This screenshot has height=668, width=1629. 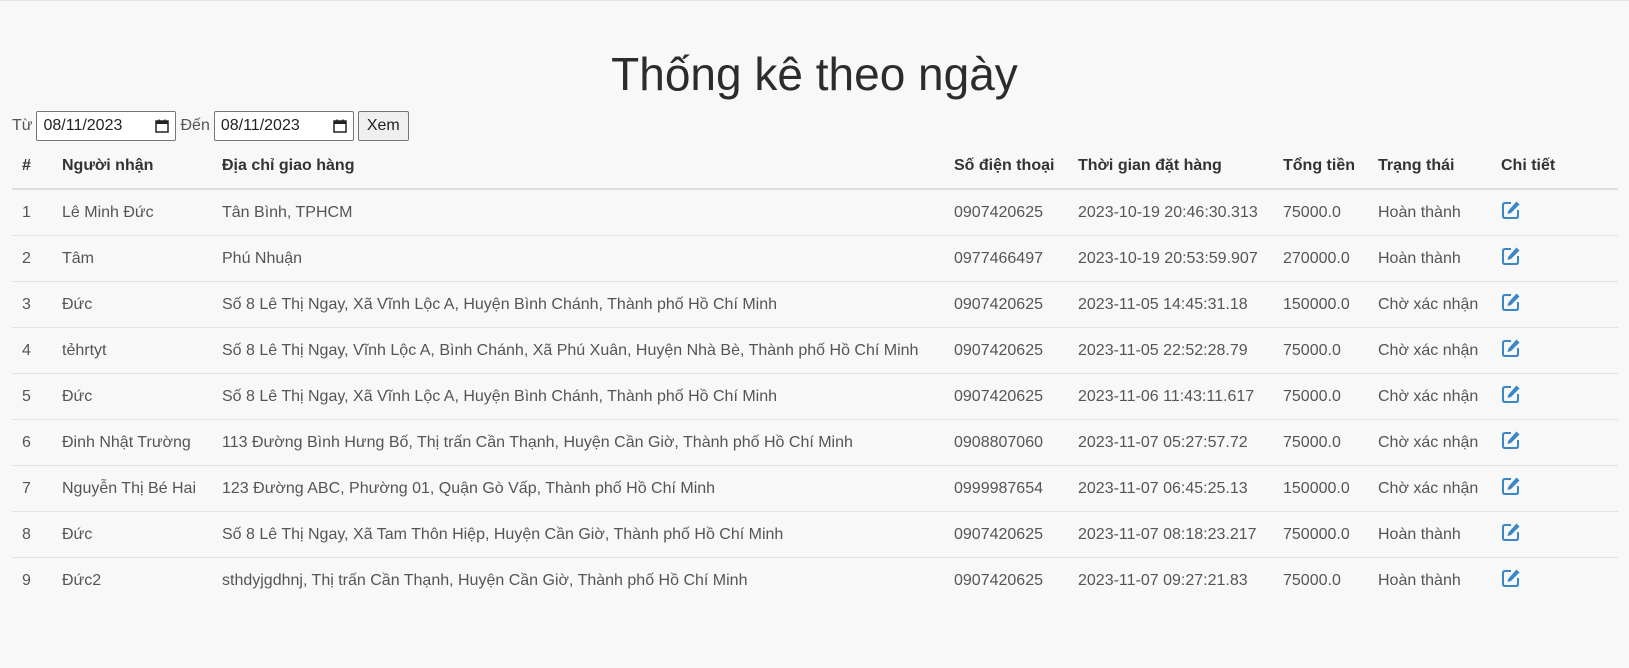 What do you see at coordinates (32, 534) in the screenshot?
I see `cell-no: 8` at bounding box center [32, 534].